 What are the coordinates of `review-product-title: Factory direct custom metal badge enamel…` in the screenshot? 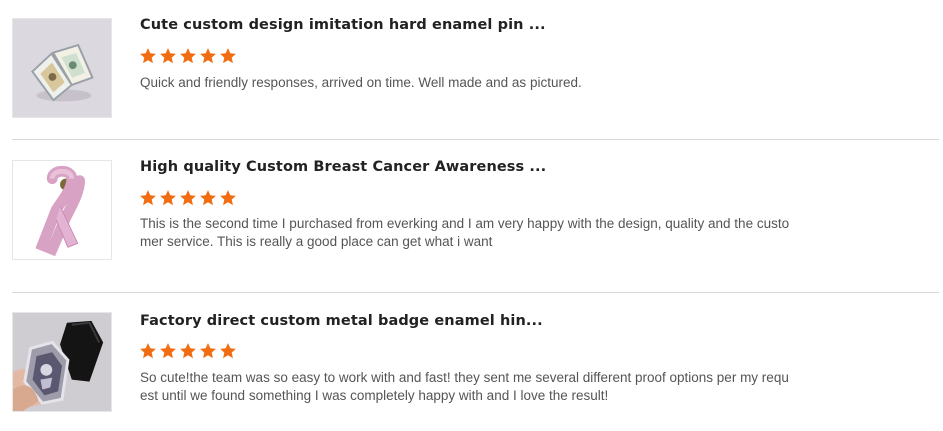 It's located at (341, 321).